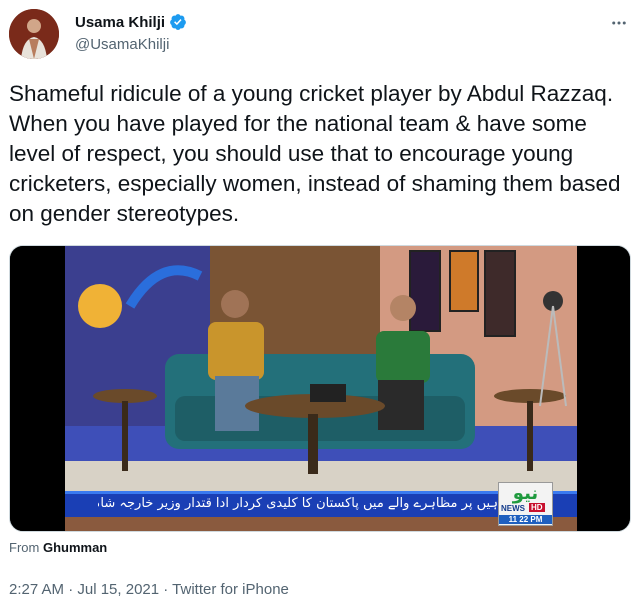 The width and height of the screenshot is (640, 604). I want to click on ellipsis-icon, so click(619, 23).